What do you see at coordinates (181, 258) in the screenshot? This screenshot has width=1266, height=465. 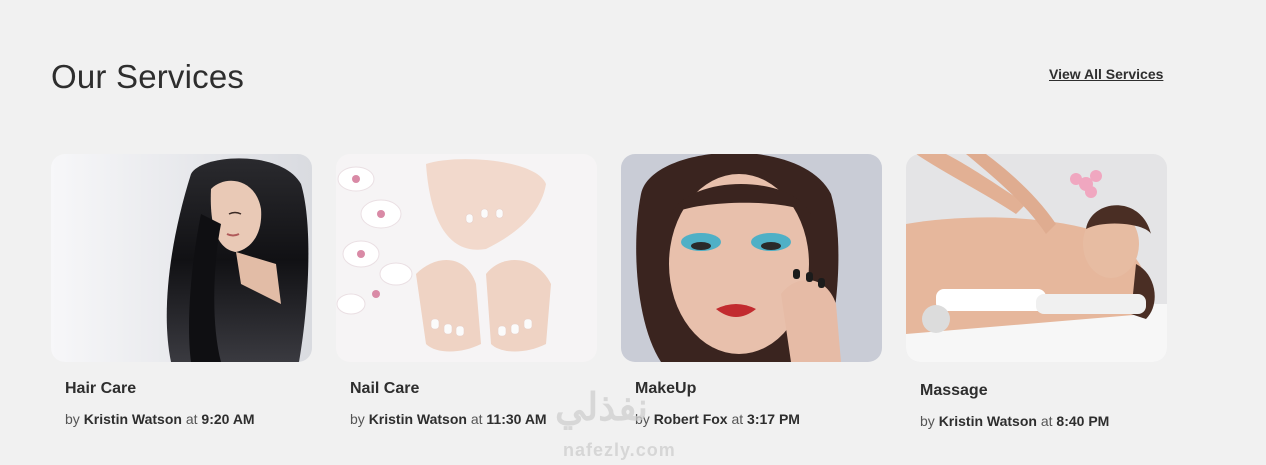 I see `hair-care-image` at bounding box center [181, 258].